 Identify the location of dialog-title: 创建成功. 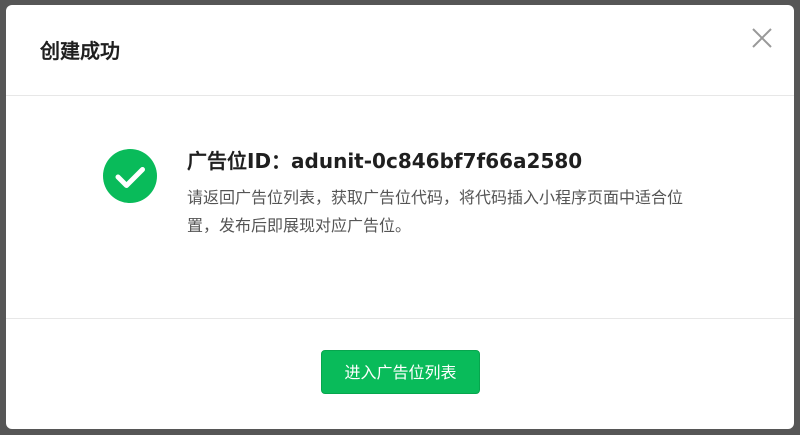
(80, 51).